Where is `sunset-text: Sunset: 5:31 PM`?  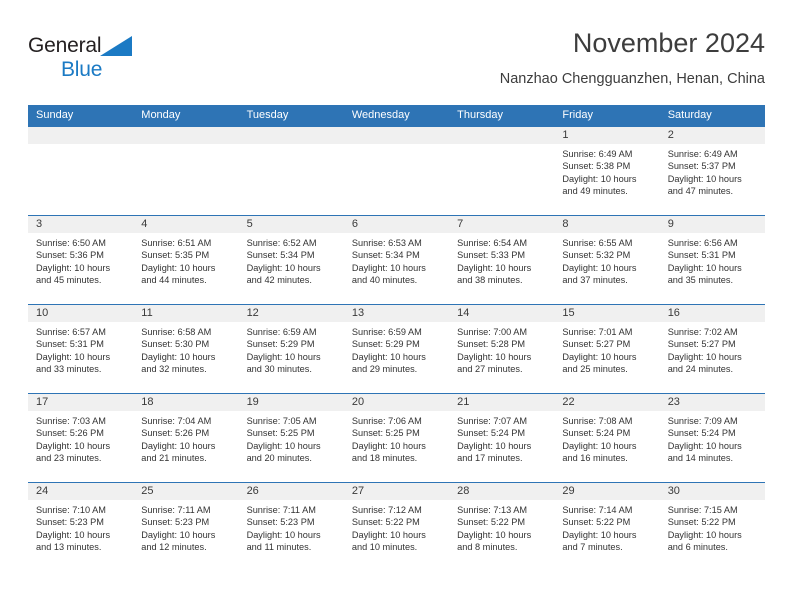
sunset-text: Sunset: 5:31 PM is located at coordinates (70, 344).